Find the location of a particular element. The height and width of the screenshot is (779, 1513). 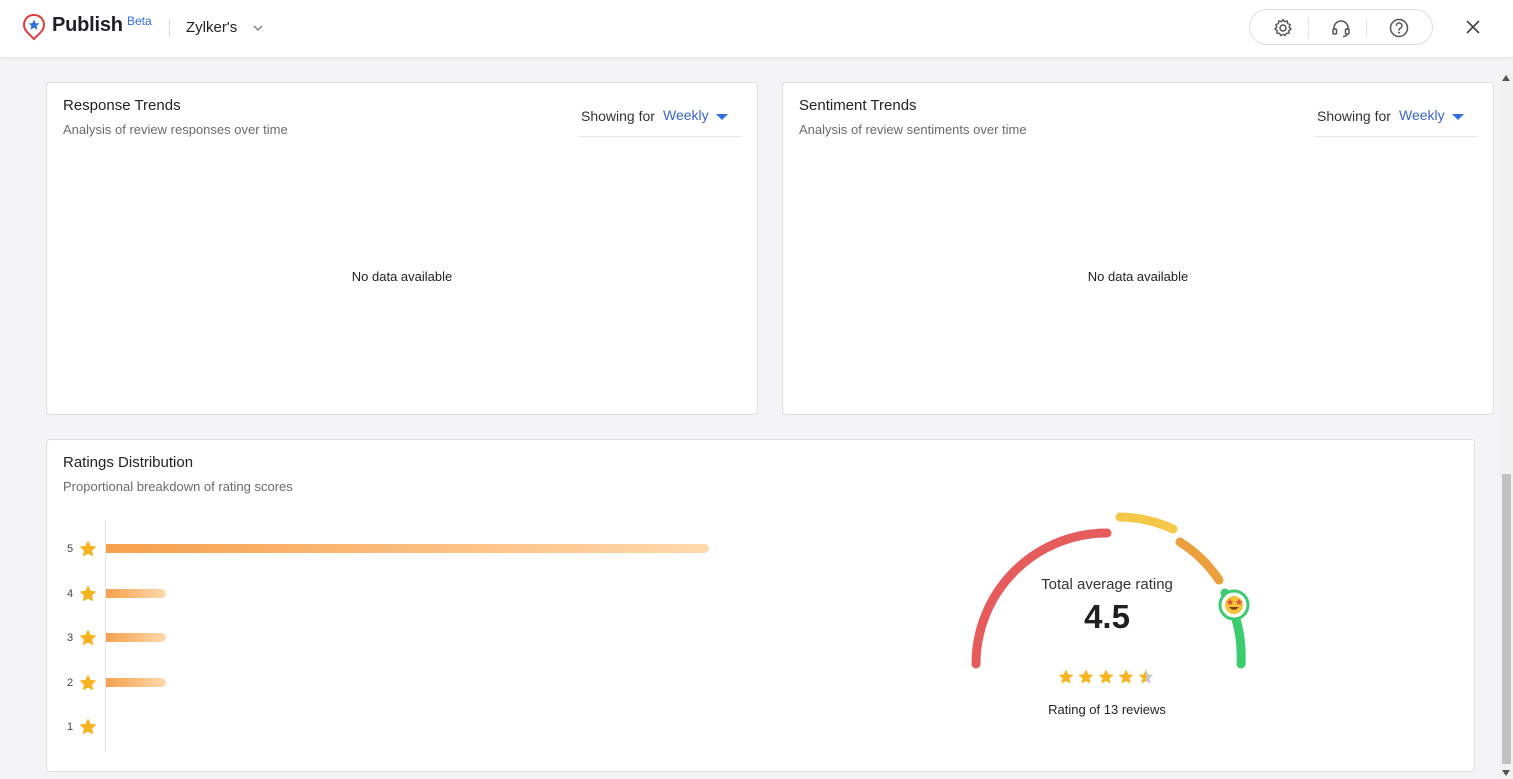

scroll-down-arrow is located at coordinates (1506, 773).